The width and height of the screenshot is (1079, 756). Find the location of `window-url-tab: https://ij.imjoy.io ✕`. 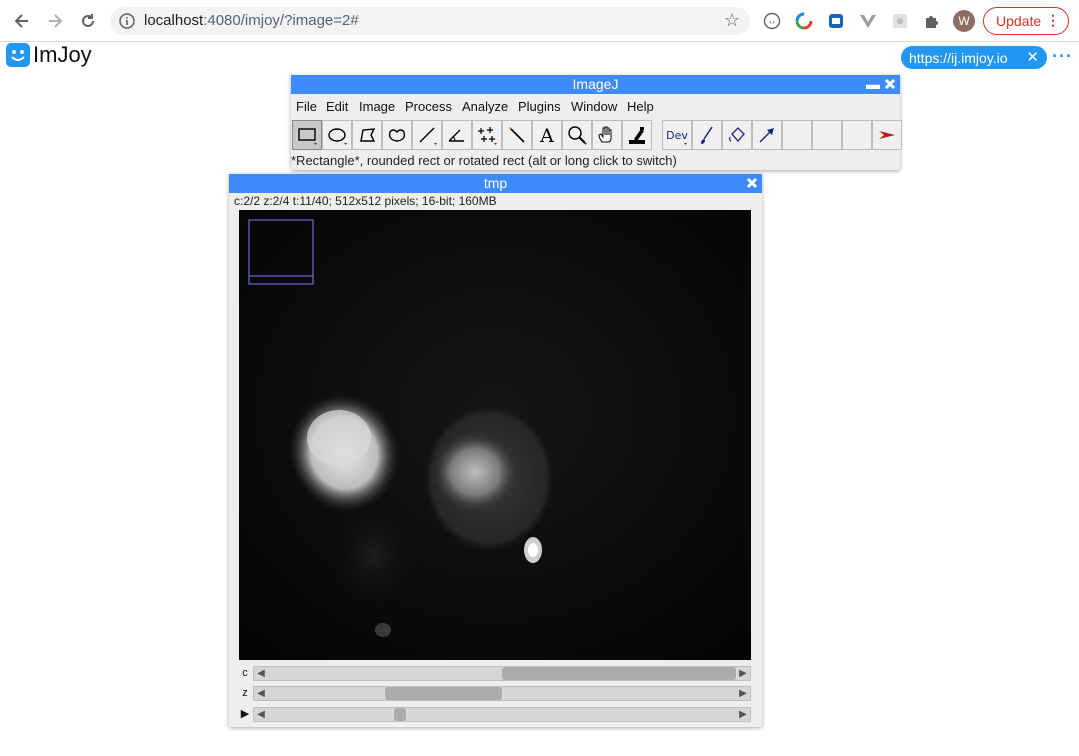

window-url-tab: https://ij.imjoy.io ✕ is located at coordinates (974, 57).